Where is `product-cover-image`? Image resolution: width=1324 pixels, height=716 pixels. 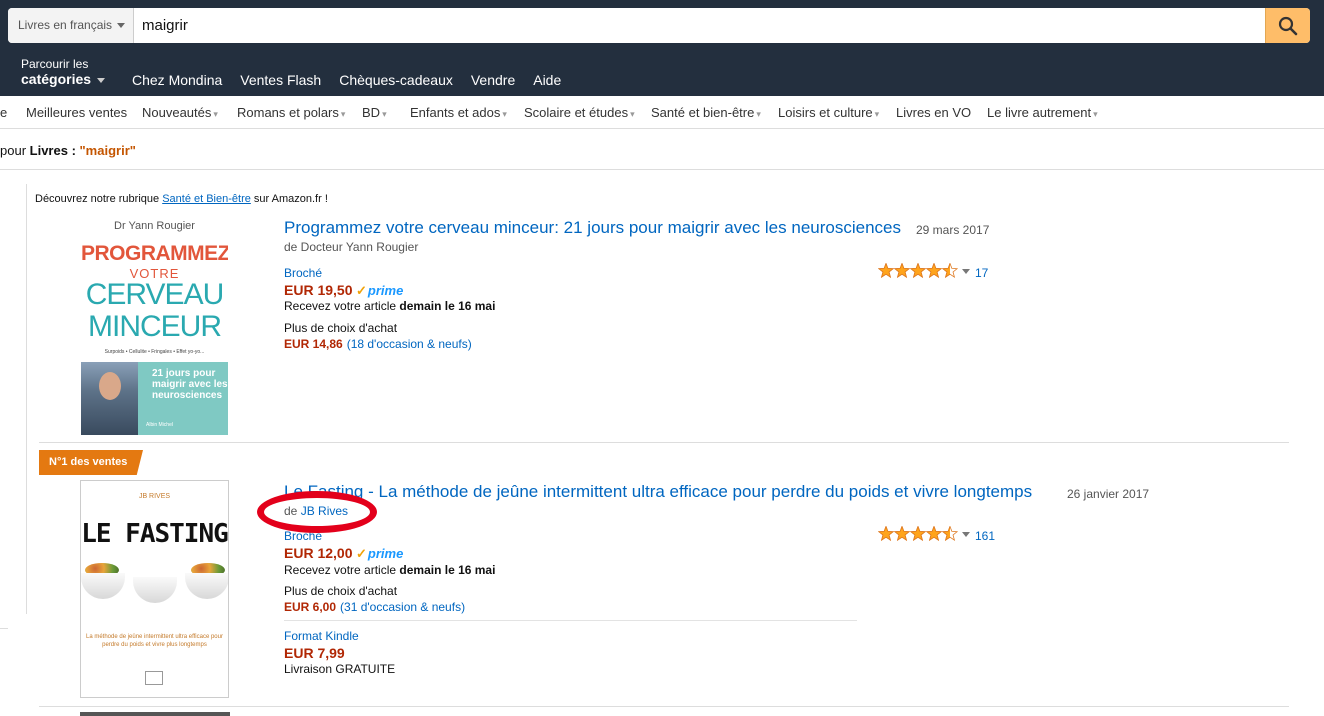
product-cover-image is located at coordinates (155, 714).